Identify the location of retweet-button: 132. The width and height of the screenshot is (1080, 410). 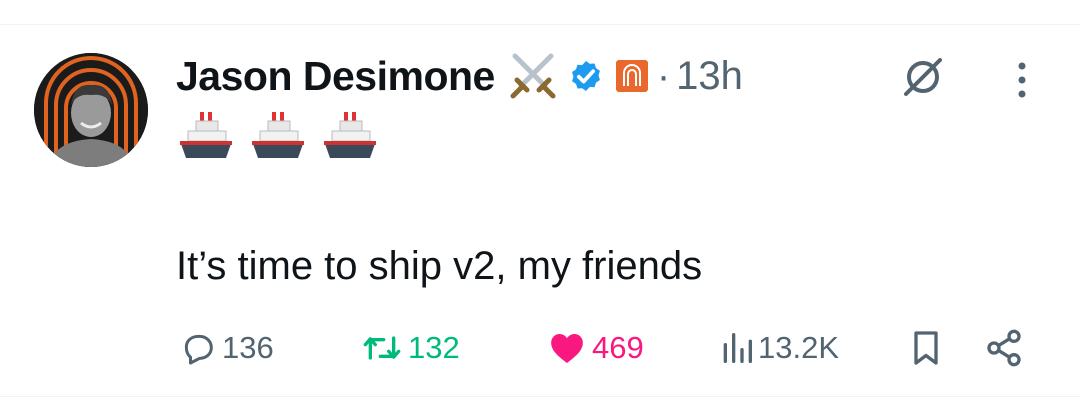
(410, 348).